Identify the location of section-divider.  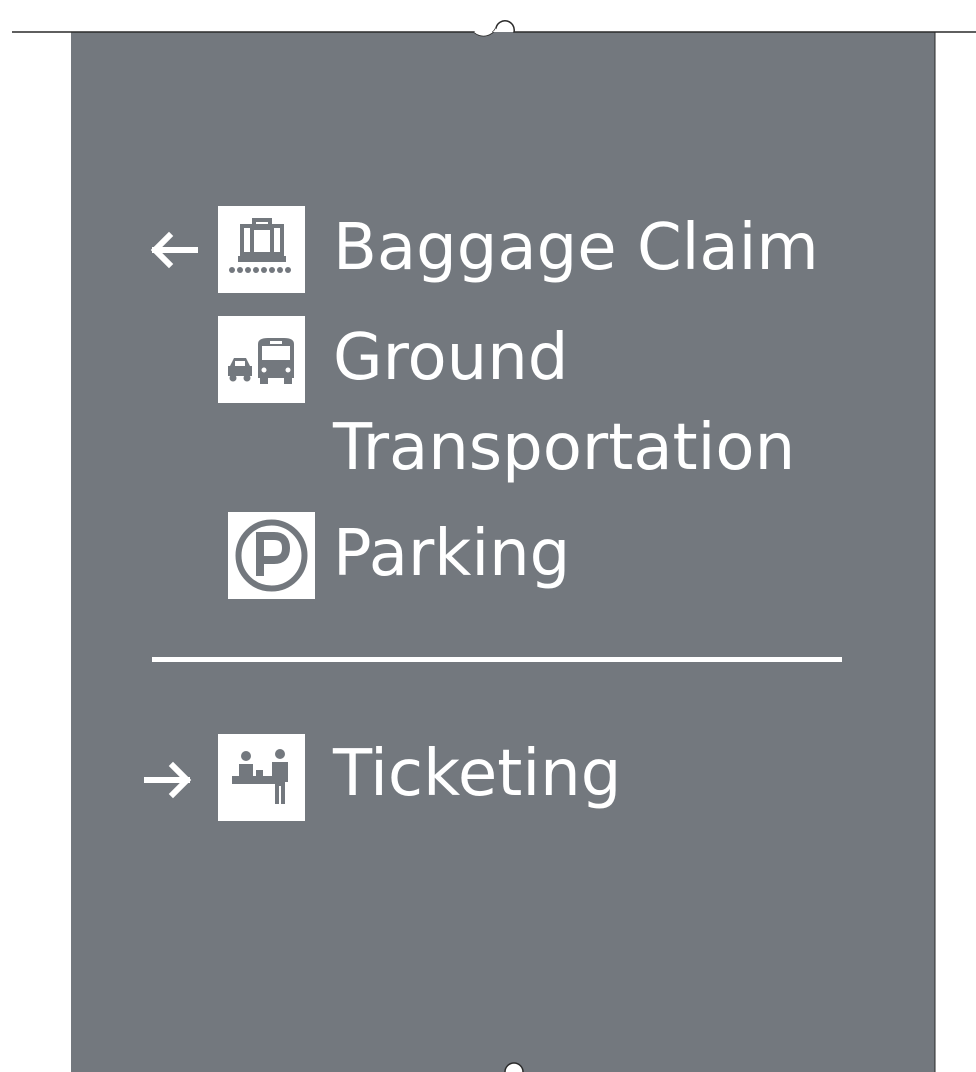
(497, 659).